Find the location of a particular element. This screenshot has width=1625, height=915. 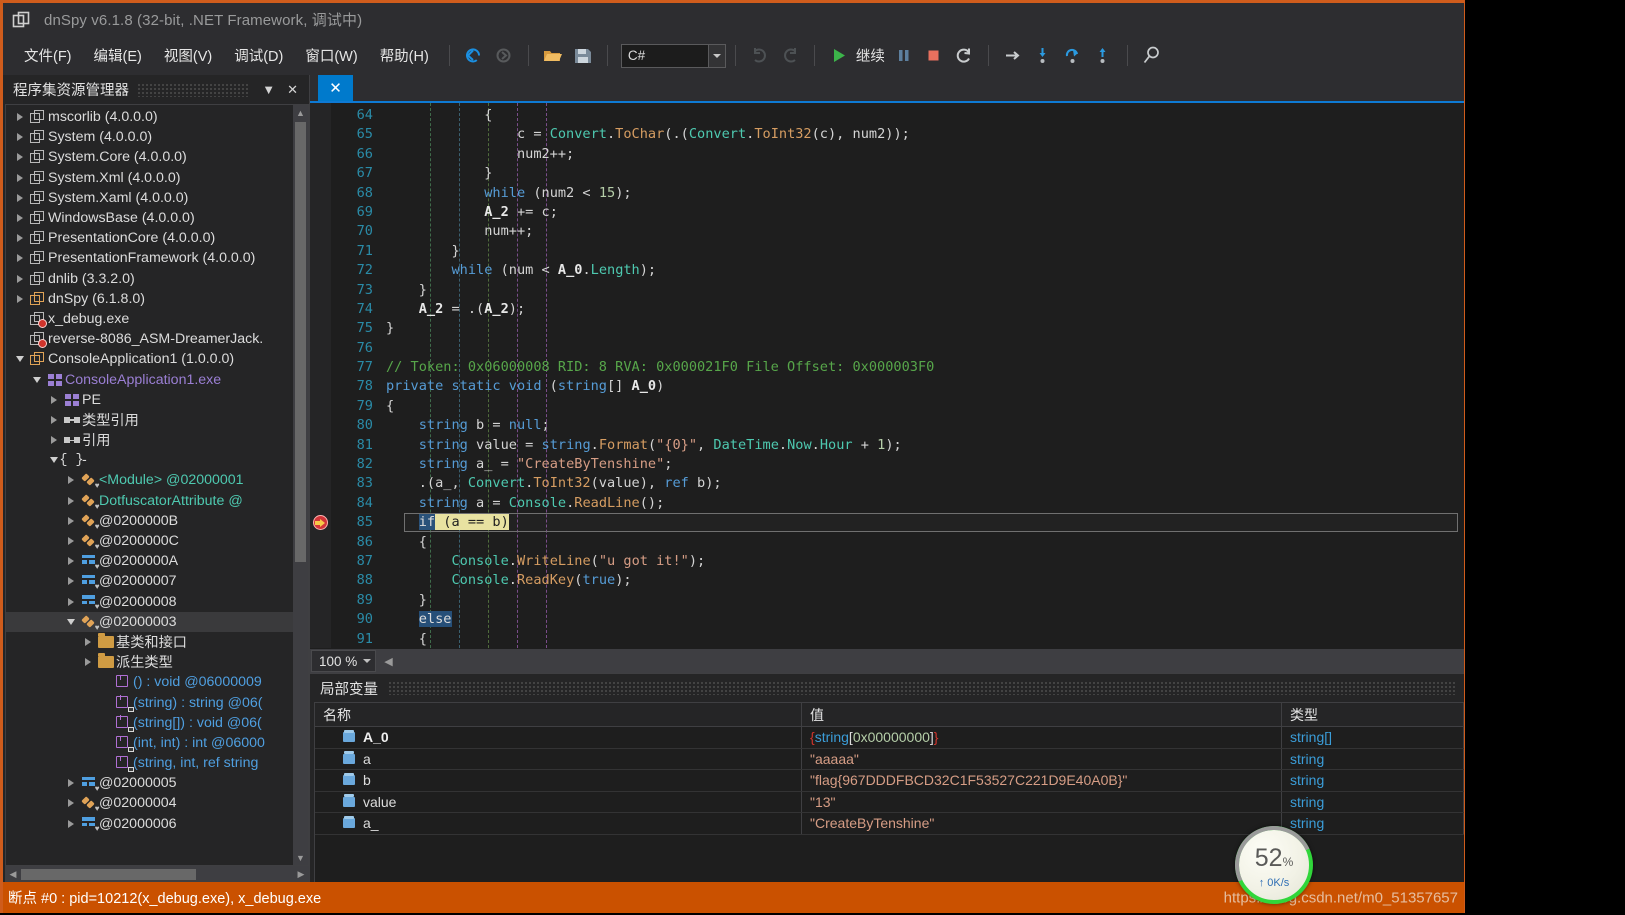

code-line: 74 A_2 = .(A_2); is located at coordinates (897, 309).